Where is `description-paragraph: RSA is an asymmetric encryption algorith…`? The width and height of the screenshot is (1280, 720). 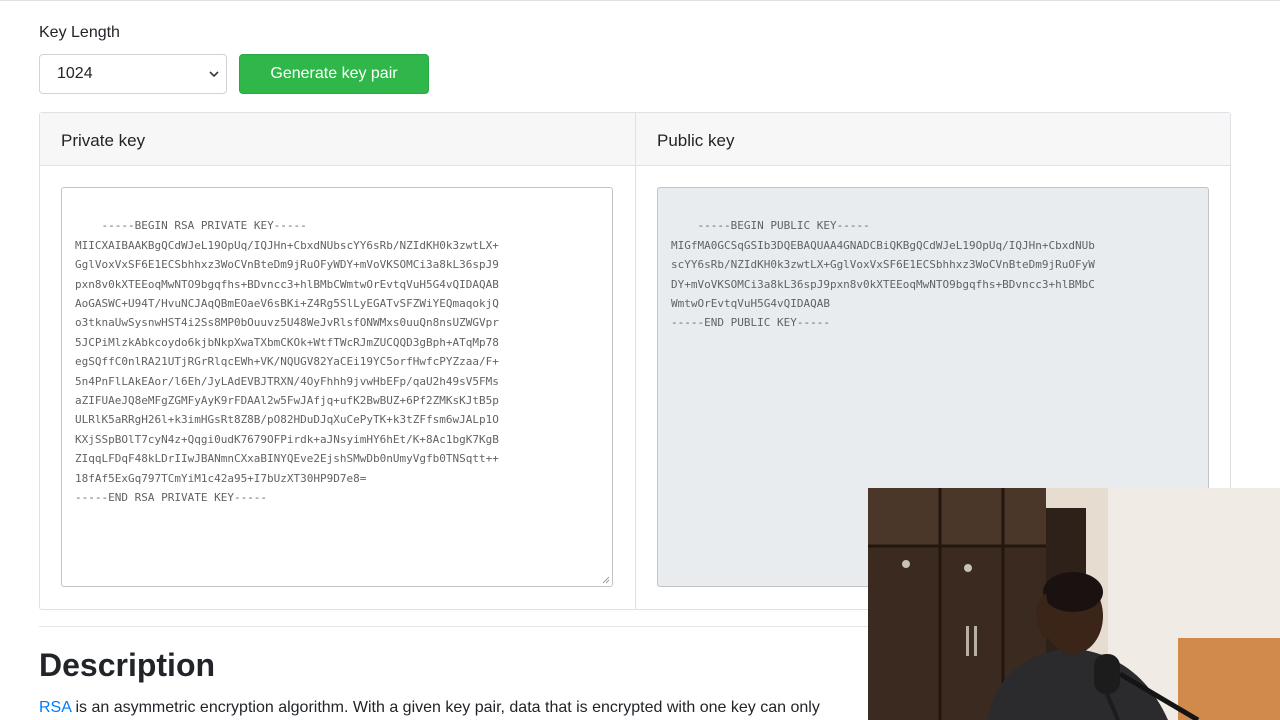
description-paragraph: RSA is an asymmetric encryption algorith… is located at coordinates (429, 708).